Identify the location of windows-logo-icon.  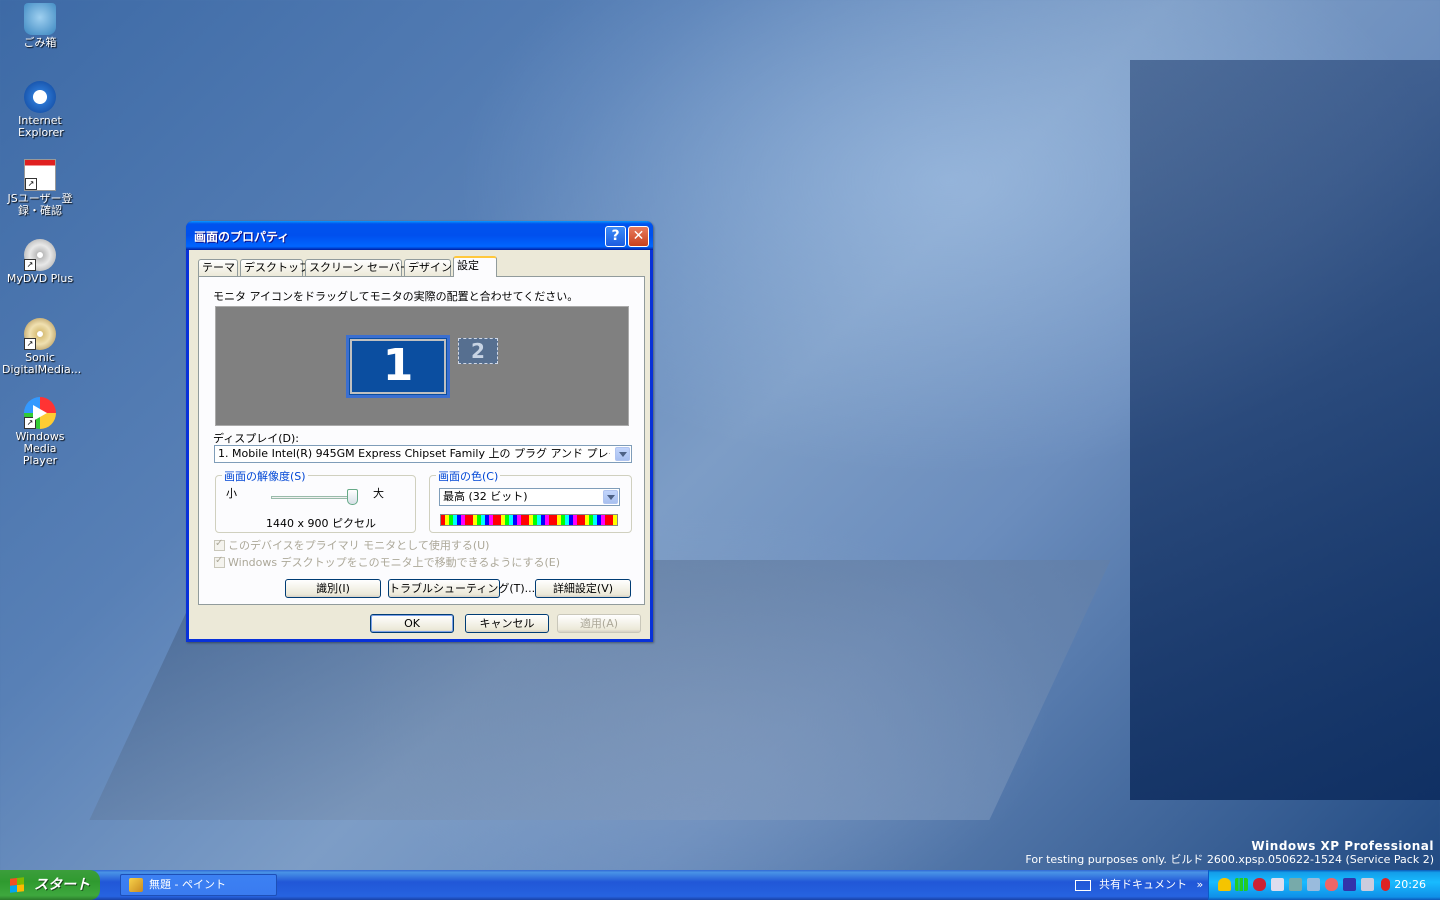
(17, 885).